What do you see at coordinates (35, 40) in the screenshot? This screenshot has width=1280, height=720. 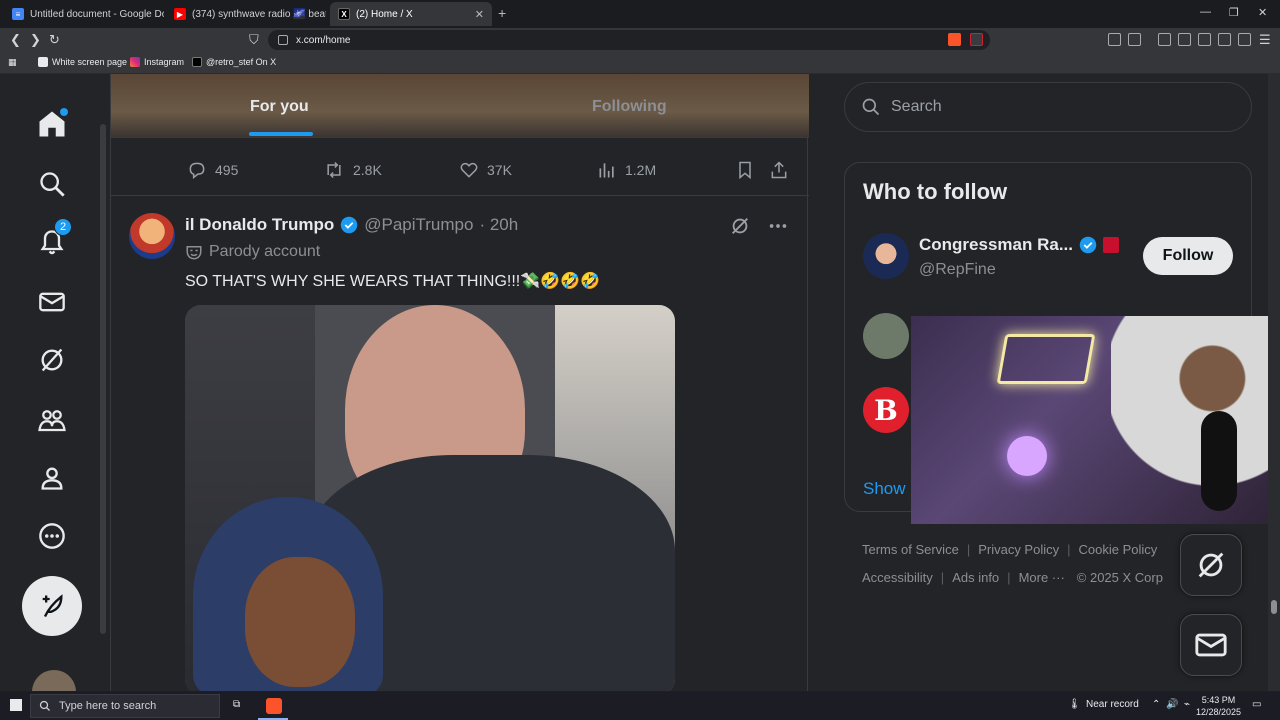 I see `forward-icon: ❯` at bounding box center [35, 40].